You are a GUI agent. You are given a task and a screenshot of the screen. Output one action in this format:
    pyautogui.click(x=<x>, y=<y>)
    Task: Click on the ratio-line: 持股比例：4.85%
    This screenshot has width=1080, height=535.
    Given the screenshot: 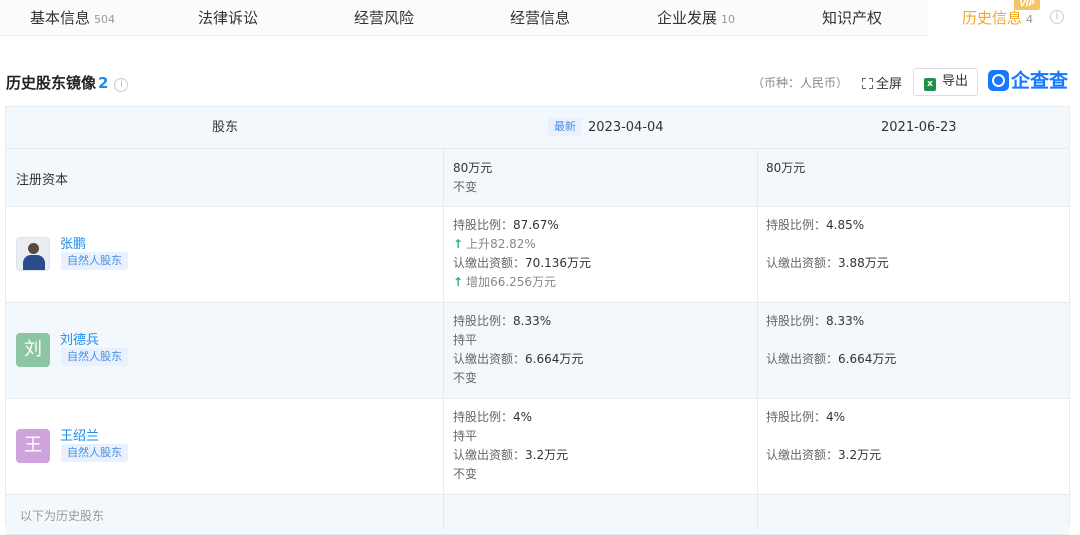 What is the action you would take?
    pyautogui.click(x=815, y=225)
    